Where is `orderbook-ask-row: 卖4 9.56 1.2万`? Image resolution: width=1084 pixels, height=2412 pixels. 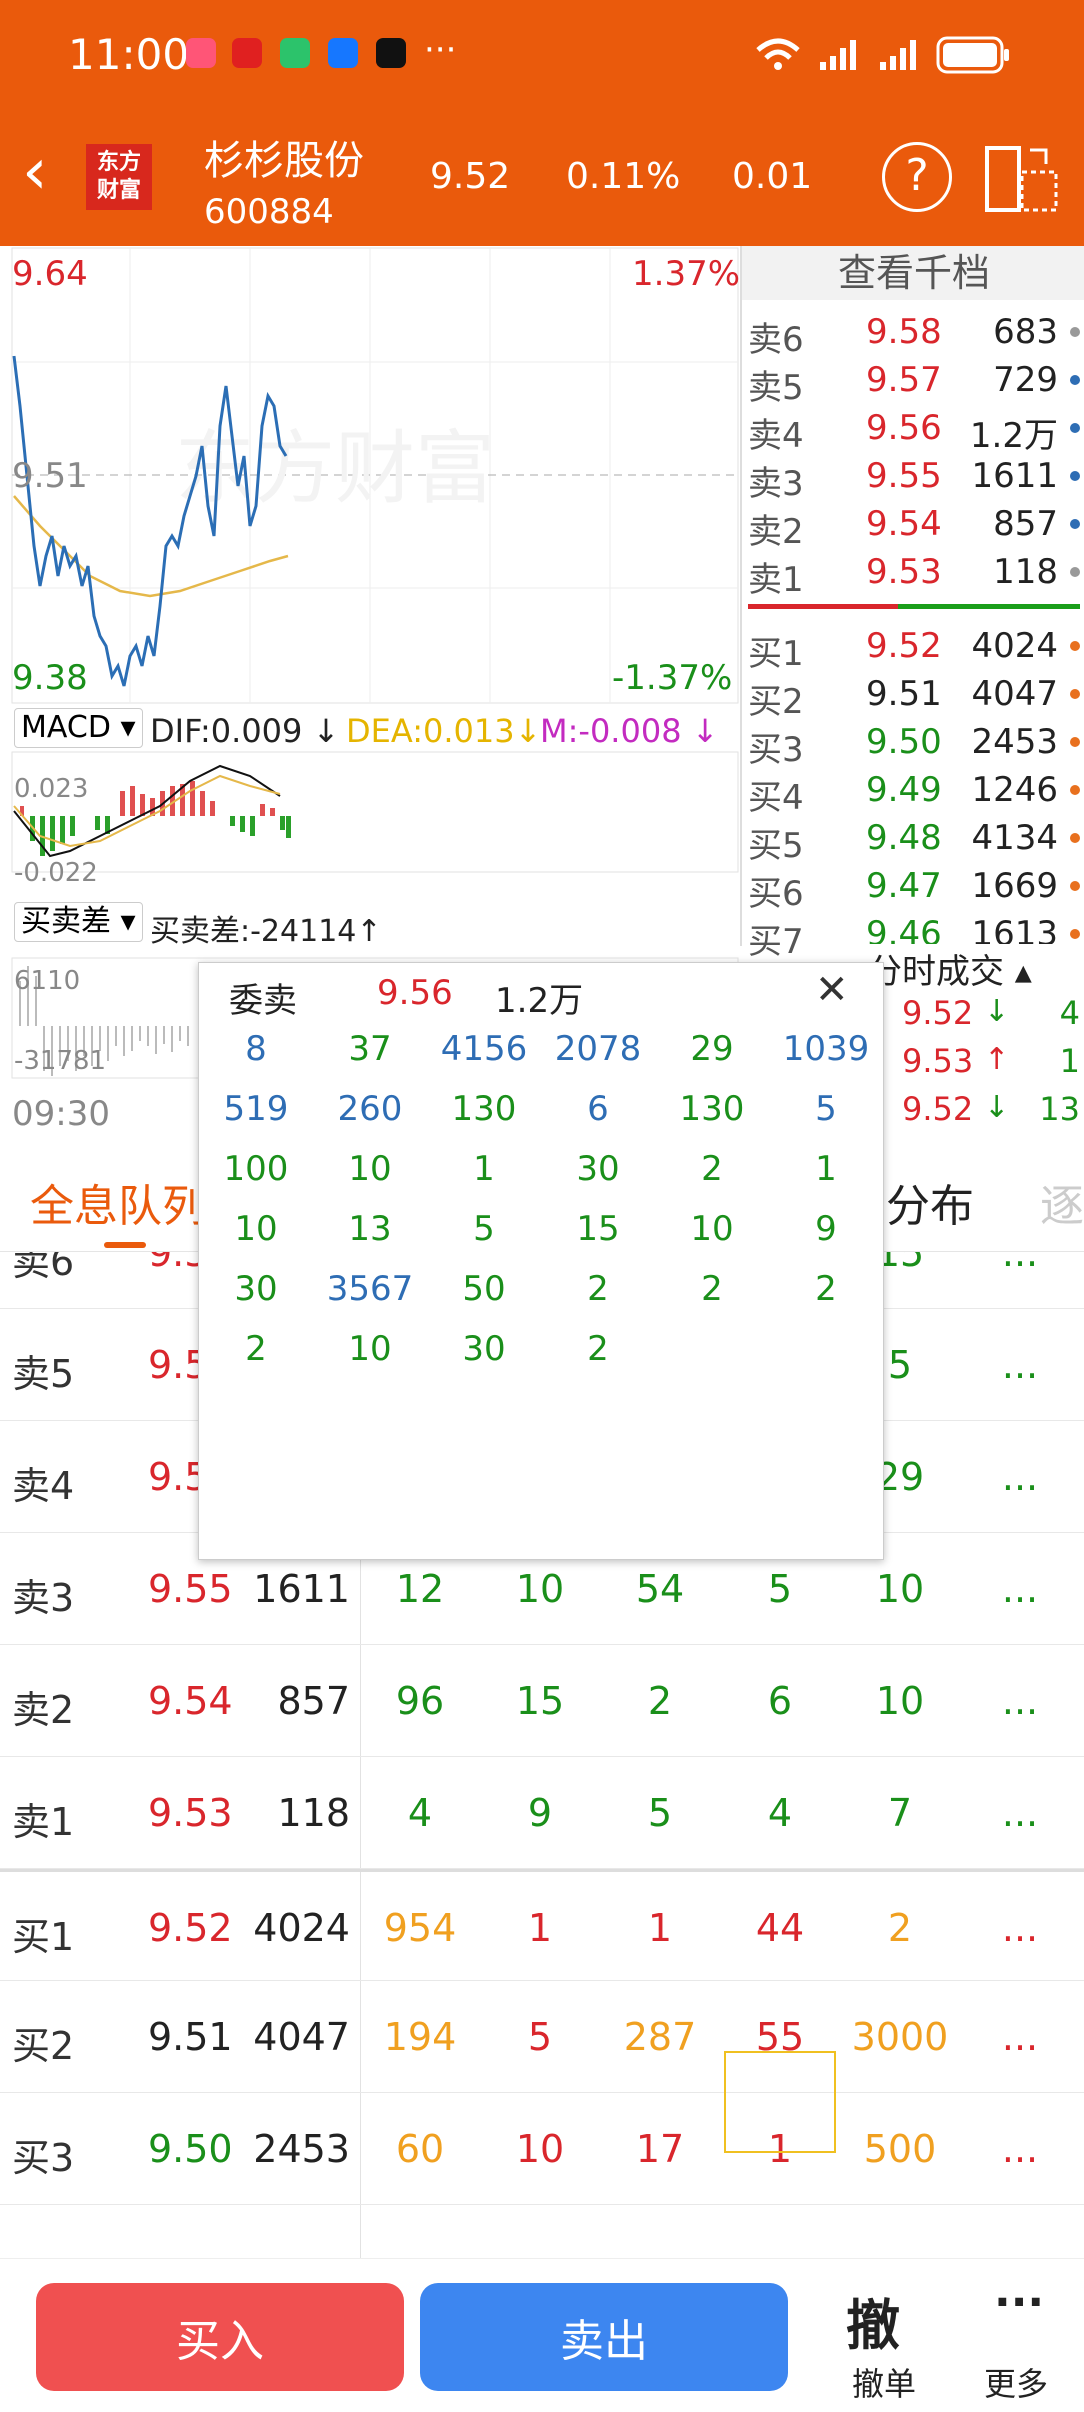
orderbook-ask-row: 卖4 9.56 1.2万 is located at coordinates (913, 430).